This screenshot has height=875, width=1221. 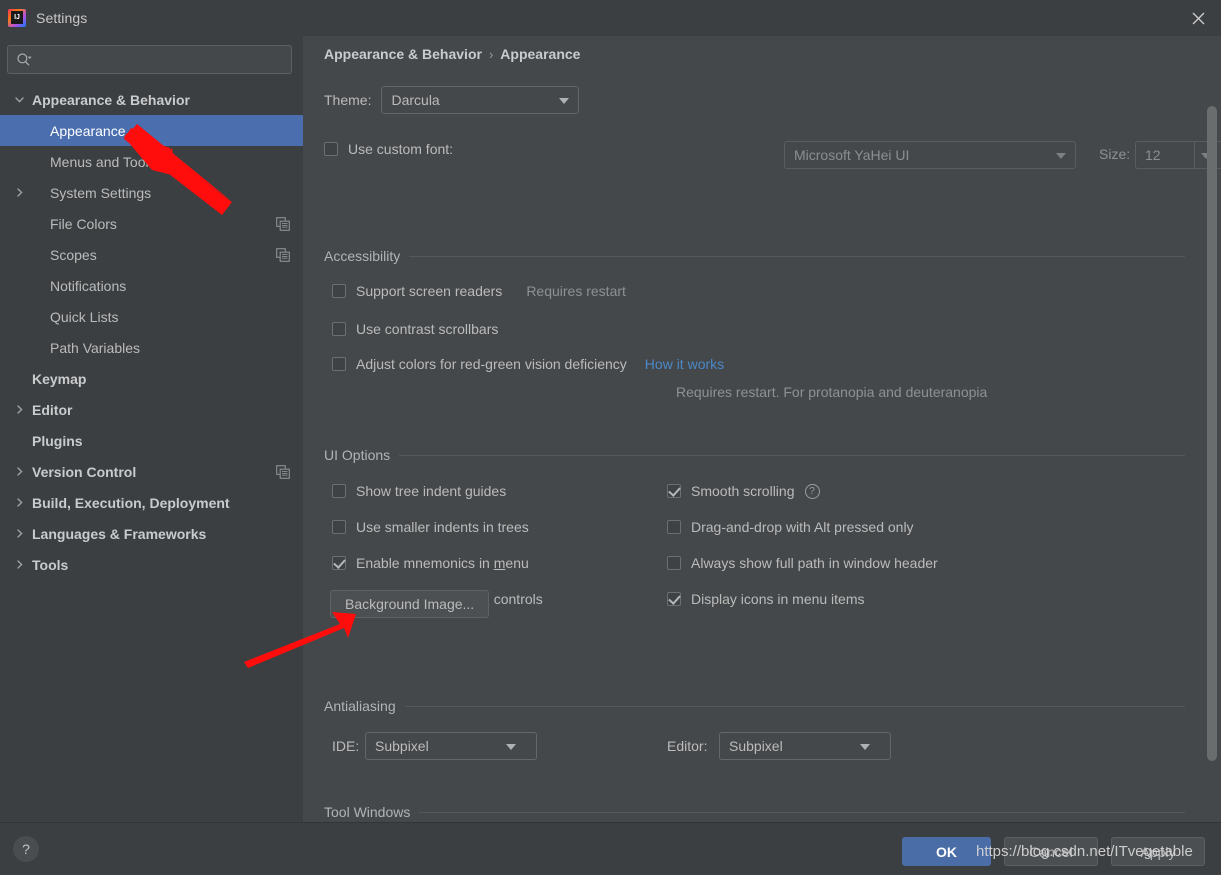 I want to click on antialiasing-editor-select: Subpixel, so click(x=805, y=746).